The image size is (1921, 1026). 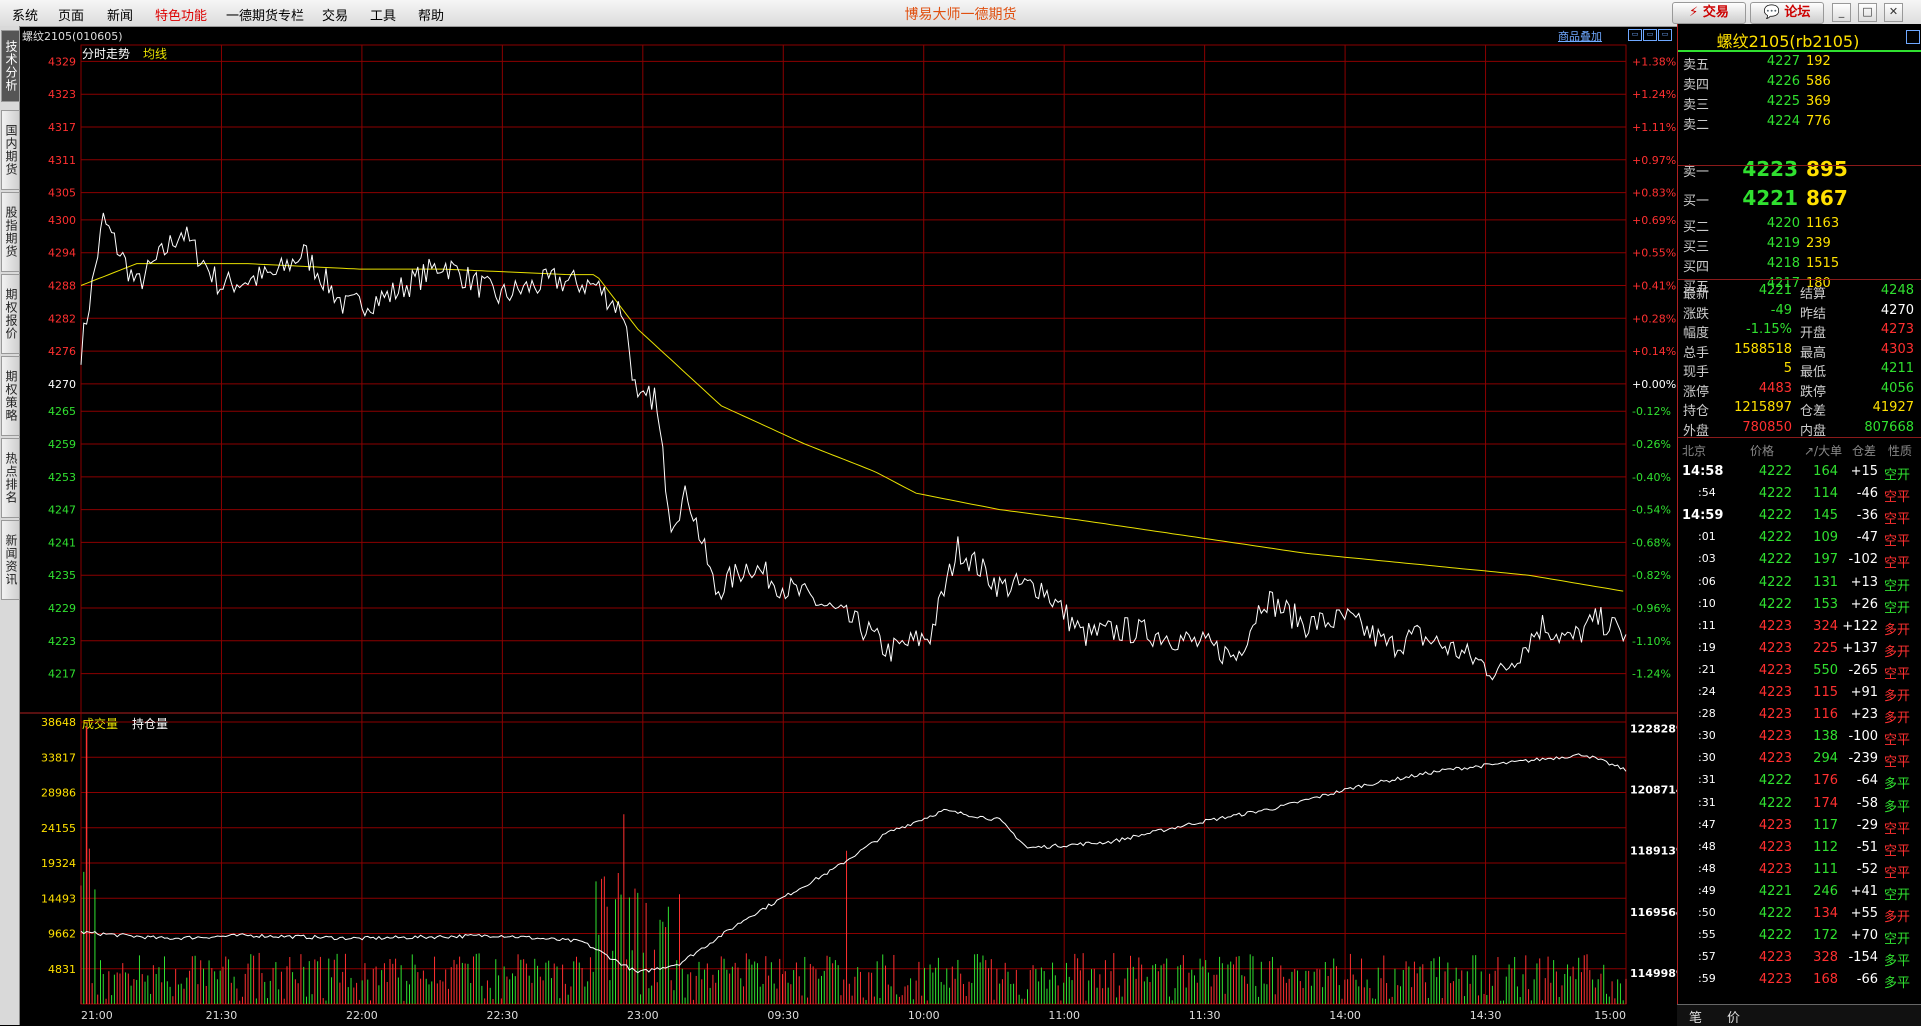 I want to click on pct-tick-label: -0.12%, so click(x=1651, y=411).